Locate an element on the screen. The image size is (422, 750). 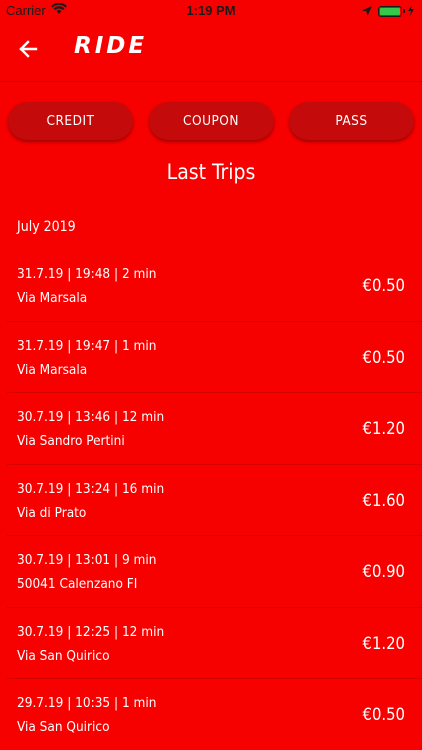
trip-info: 30.7.19 | 12:25 | 12 min is located at coordinates (91, 631).